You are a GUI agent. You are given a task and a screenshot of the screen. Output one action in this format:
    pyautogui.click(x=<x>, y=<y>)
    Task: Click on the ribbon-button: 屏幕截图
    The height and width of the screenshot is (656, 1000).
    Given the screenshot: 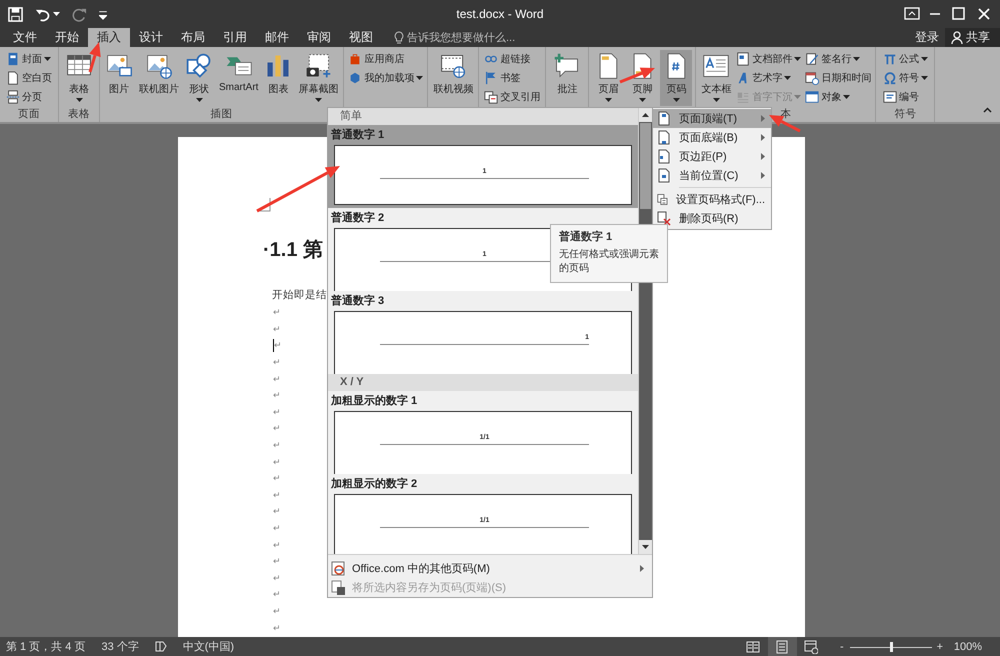 What is the action you would take?
    pyautogui.click(x=318, y=78)
    